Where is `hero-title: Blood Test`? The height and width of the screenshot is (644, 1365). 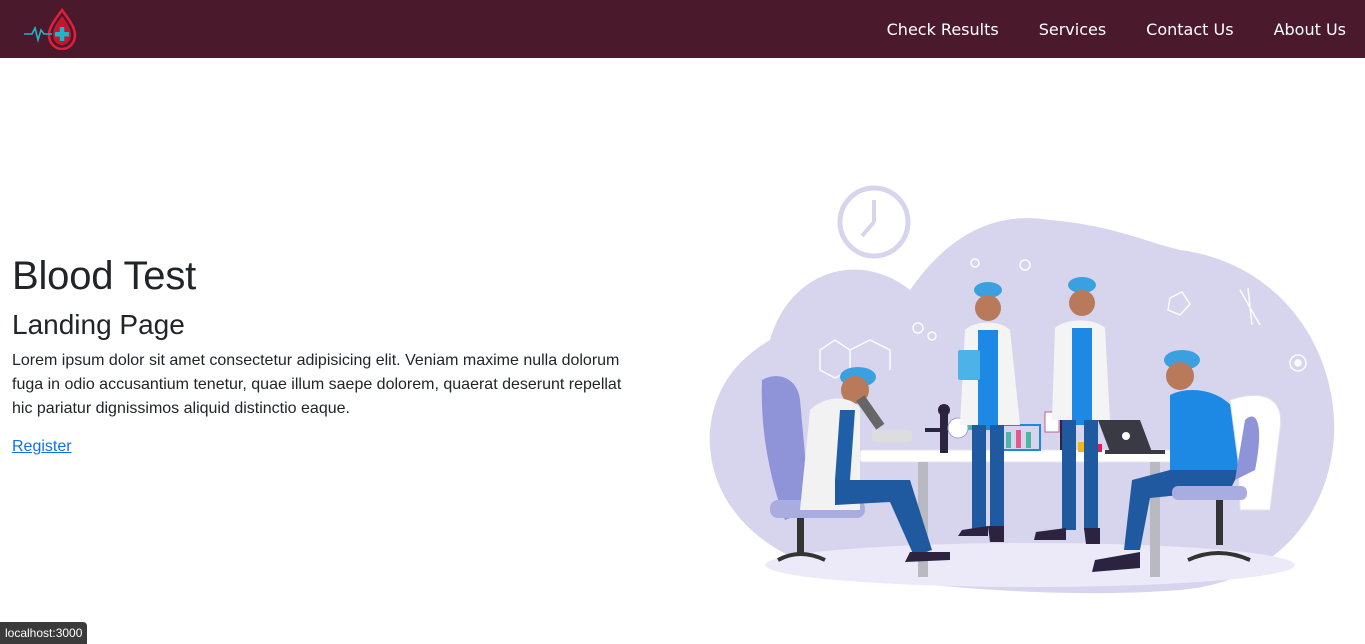 hero-title: Blood Test is located at coordinates (104, 276).